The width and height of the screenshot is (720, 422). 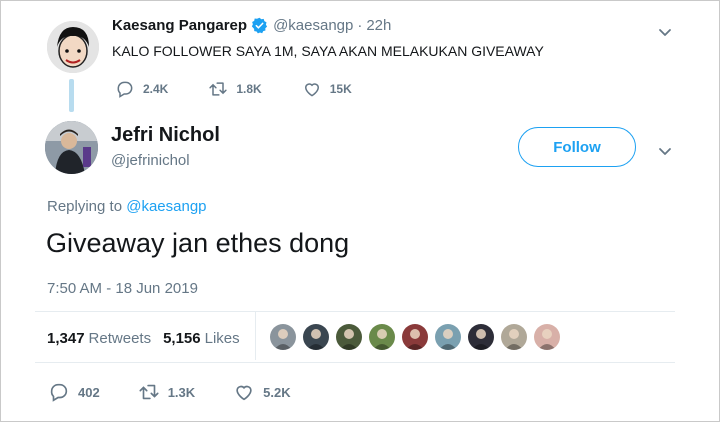 I want to click on parent-actions: 2.4K 1.8K 15K, so click(x=253, y=89).